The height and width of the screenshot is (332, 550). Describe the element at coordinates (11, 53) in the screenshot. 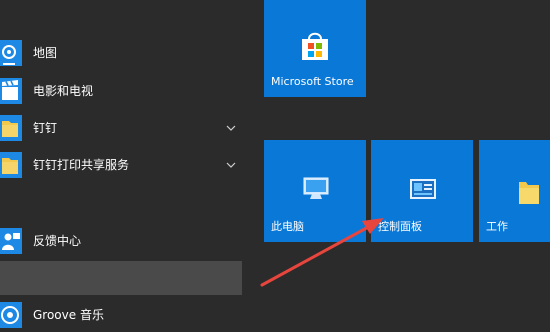

I see `map-icon` at that location.